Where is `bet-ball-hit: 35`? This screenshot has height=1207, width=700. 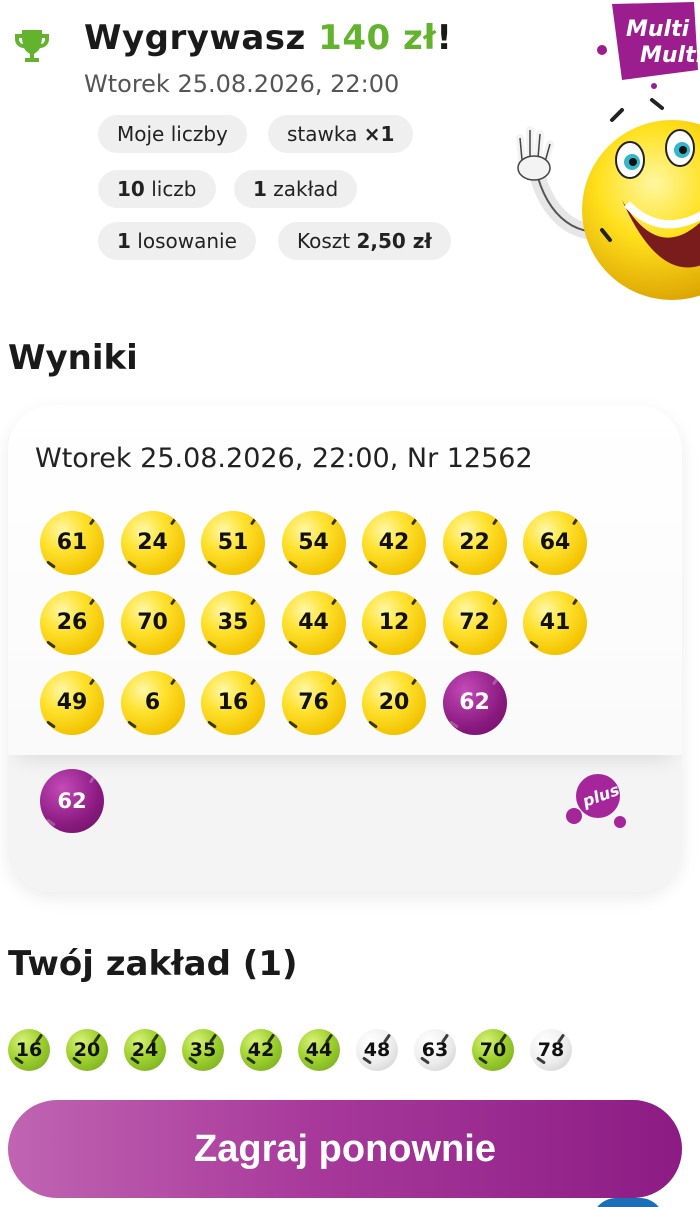 bet-ball-hit: 35 is located at coordinates (203, 1050).